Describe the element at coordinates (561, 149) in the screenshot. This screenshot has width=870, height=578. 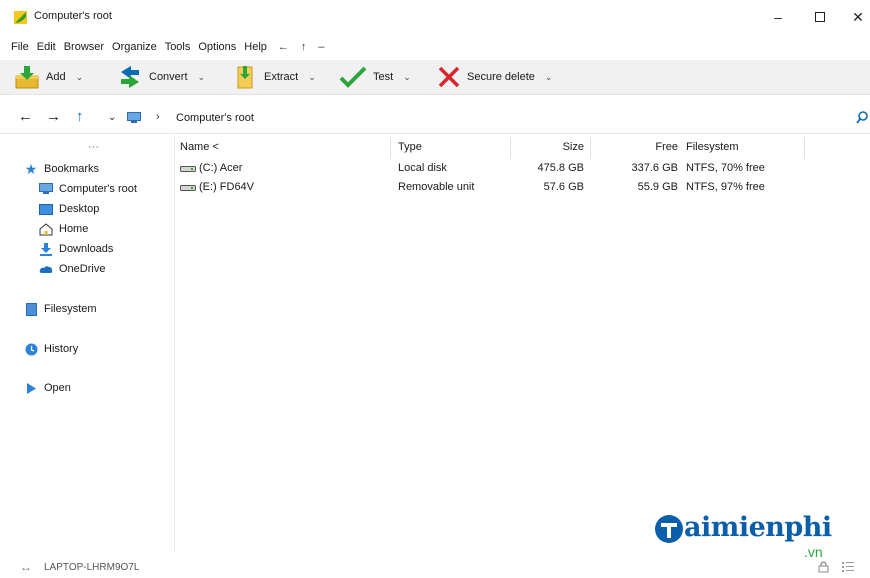
I see `column-header-size: Size` at that location.